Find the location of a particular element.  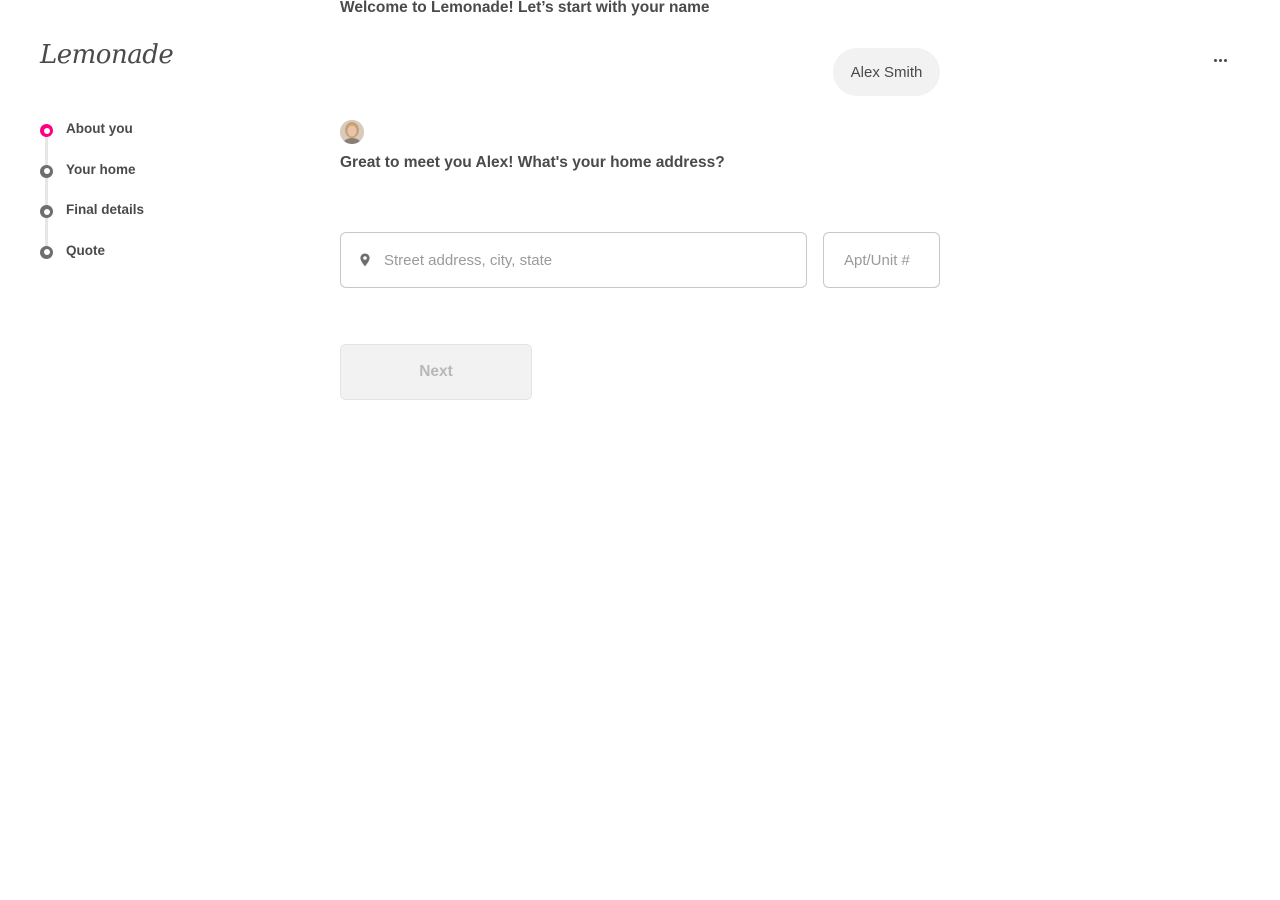

location-pin-icon is located at coordinates (365, 260).